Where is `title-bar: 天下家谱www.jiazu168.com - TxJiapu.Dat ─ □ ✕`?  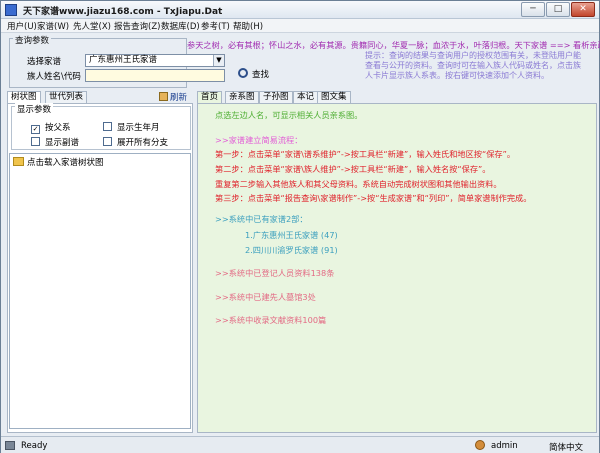 title-bar: 天下家谱www.jiazu168.com - TxJiapu.Dat ─ □ ✕ is located at coordinates (300, 10).